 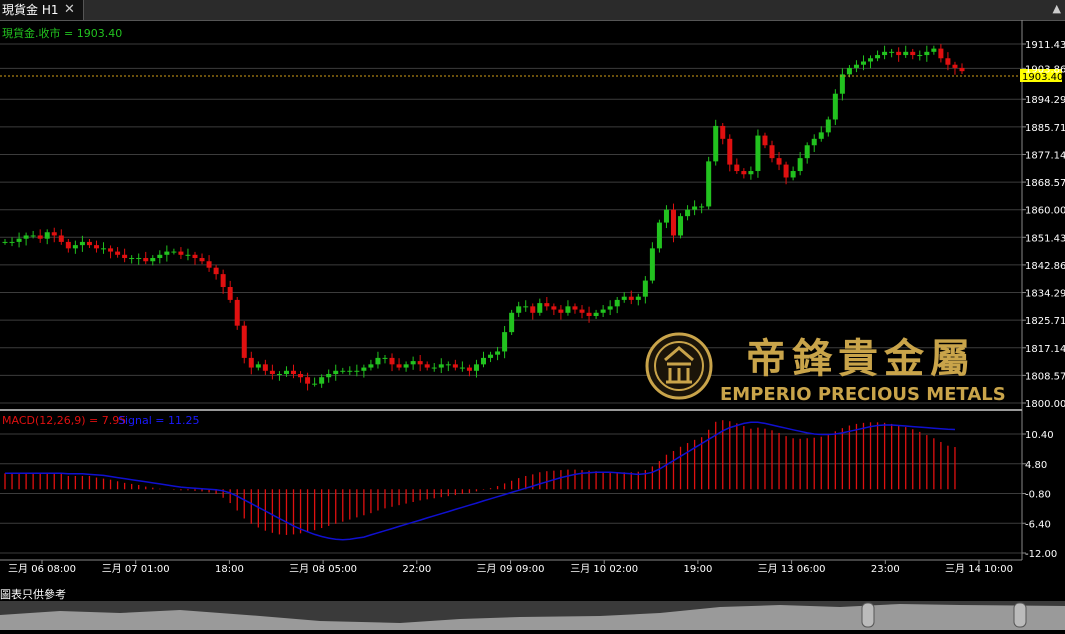 I want to click on collapse-icon: ▲, so click(x=1057, y=8).